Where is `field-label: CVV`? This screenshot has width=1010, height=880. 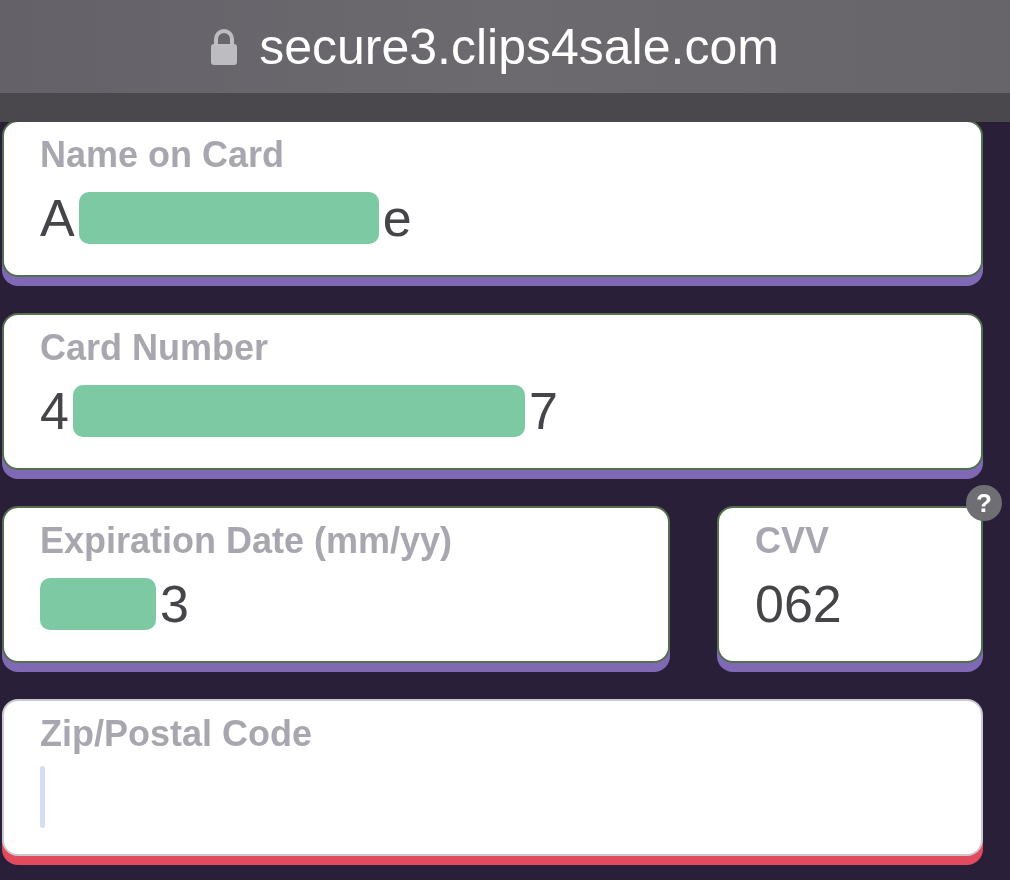 field-label: CVV is located at coordinates (792, 541).